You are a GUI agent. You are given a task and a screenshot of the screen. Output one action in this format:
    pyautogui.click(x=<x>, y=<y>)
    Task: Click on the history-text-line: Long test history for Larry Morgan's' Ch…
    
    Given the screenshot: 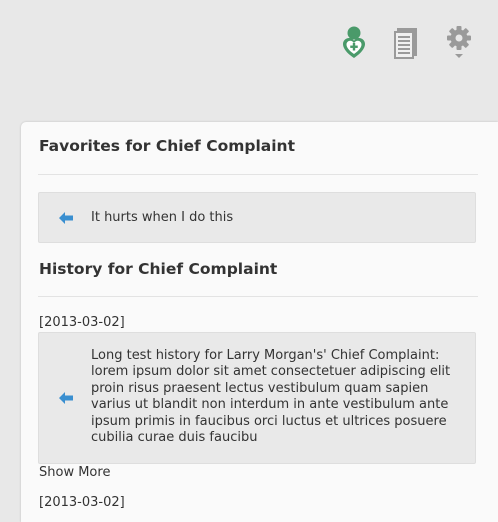 What is the action you would take?
    pyautogui.click(x=265, y=355)
    